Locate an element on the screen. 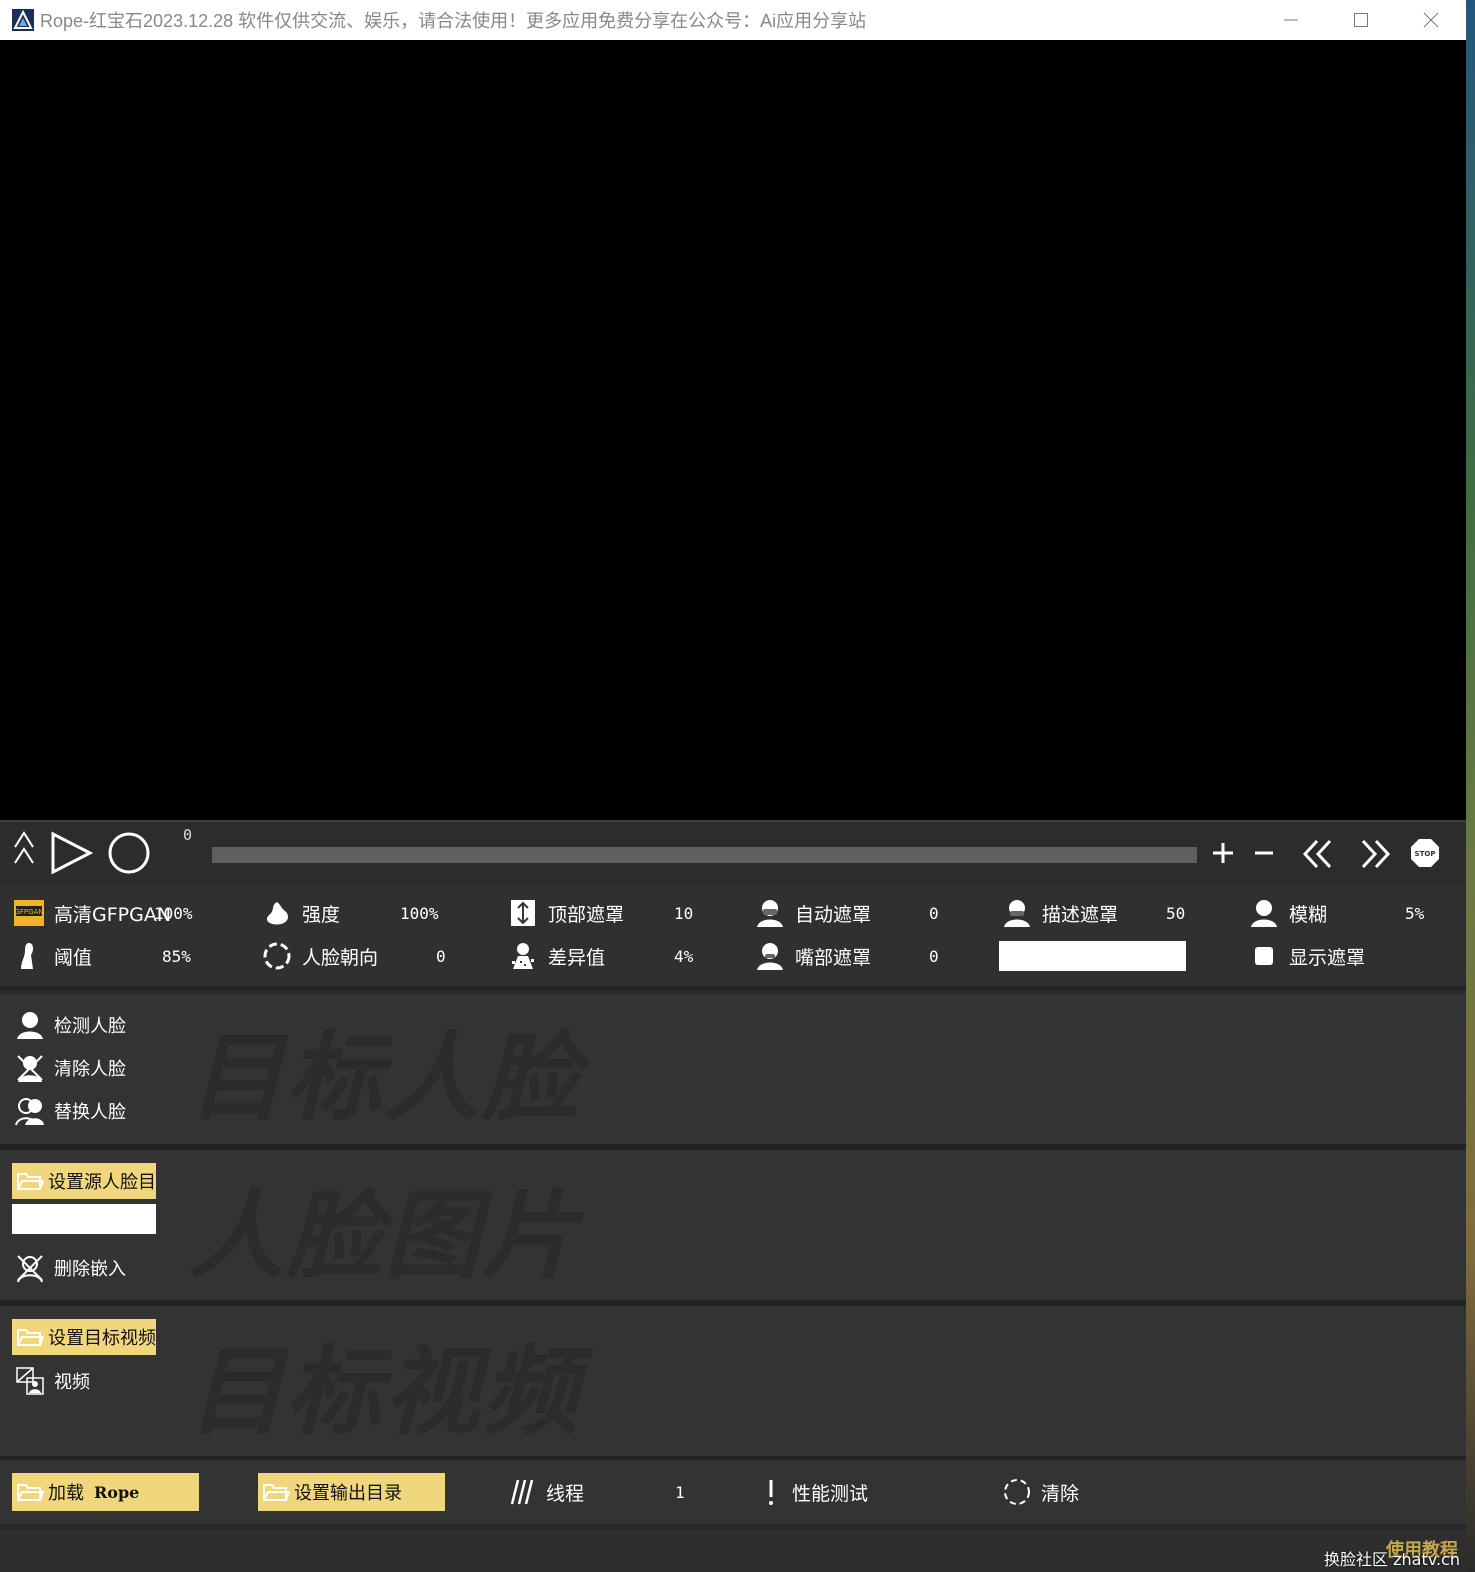 Image resolution: width=1475 pixels, height=1572 pixels. param-auto-mask: 自动遮罩 0 is located at coordinates (855, 913).